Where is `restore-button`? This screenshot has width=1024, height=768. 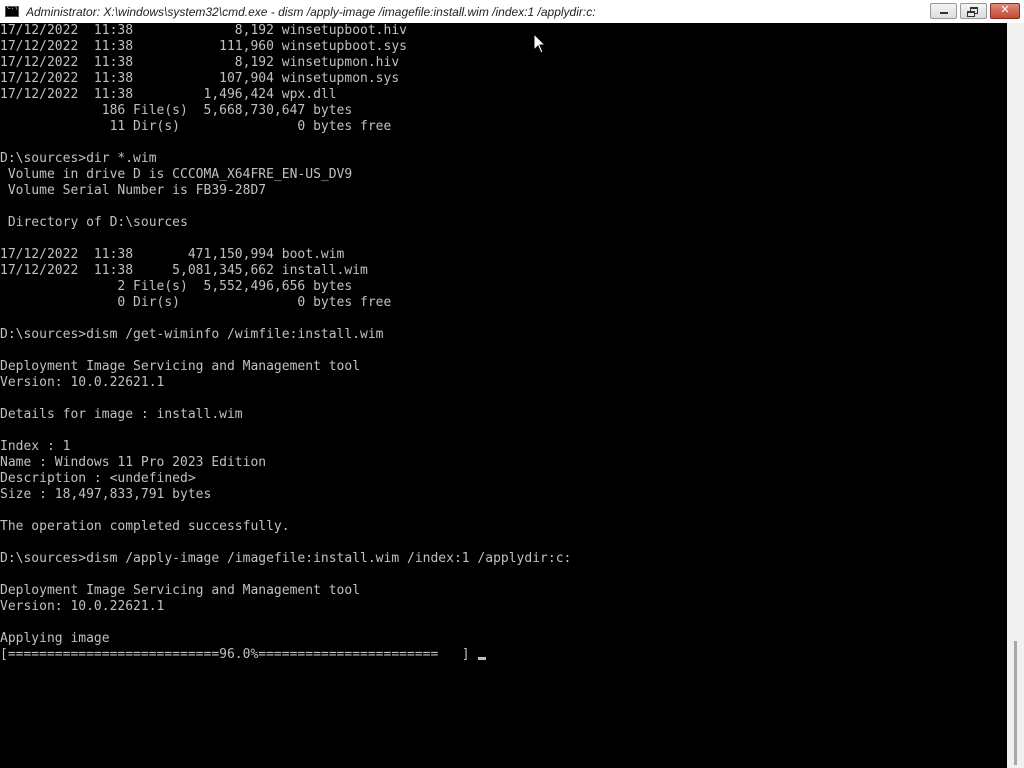 restore-button is located at coordinates (973, 11).